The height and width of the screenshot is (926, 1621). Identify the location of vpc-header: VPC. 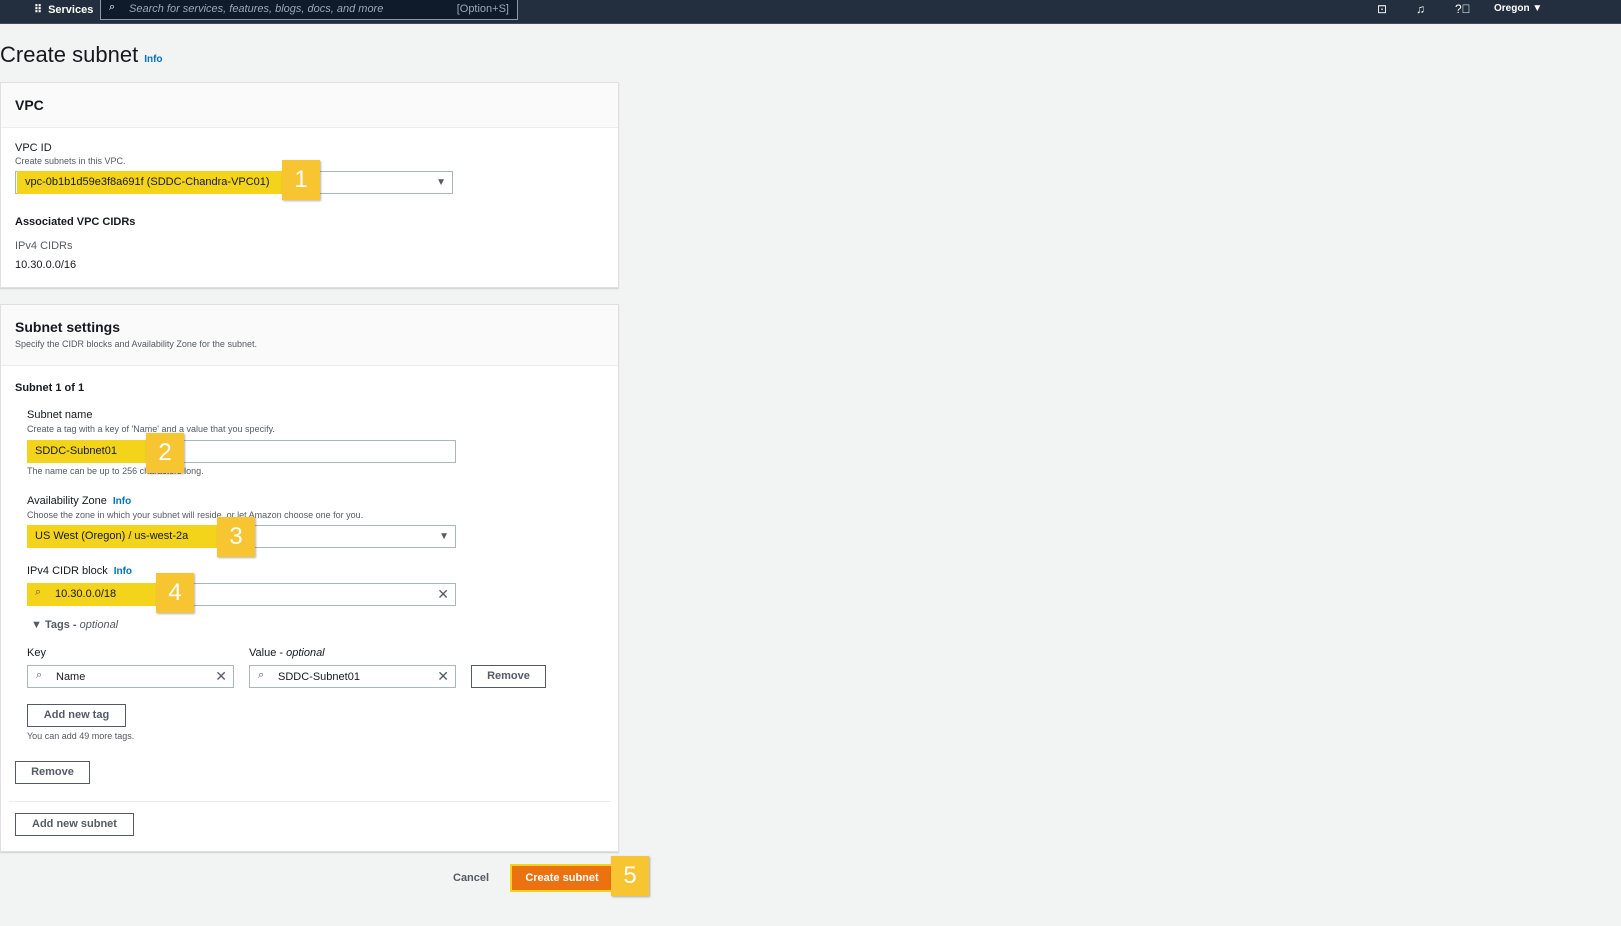
(29, 105).